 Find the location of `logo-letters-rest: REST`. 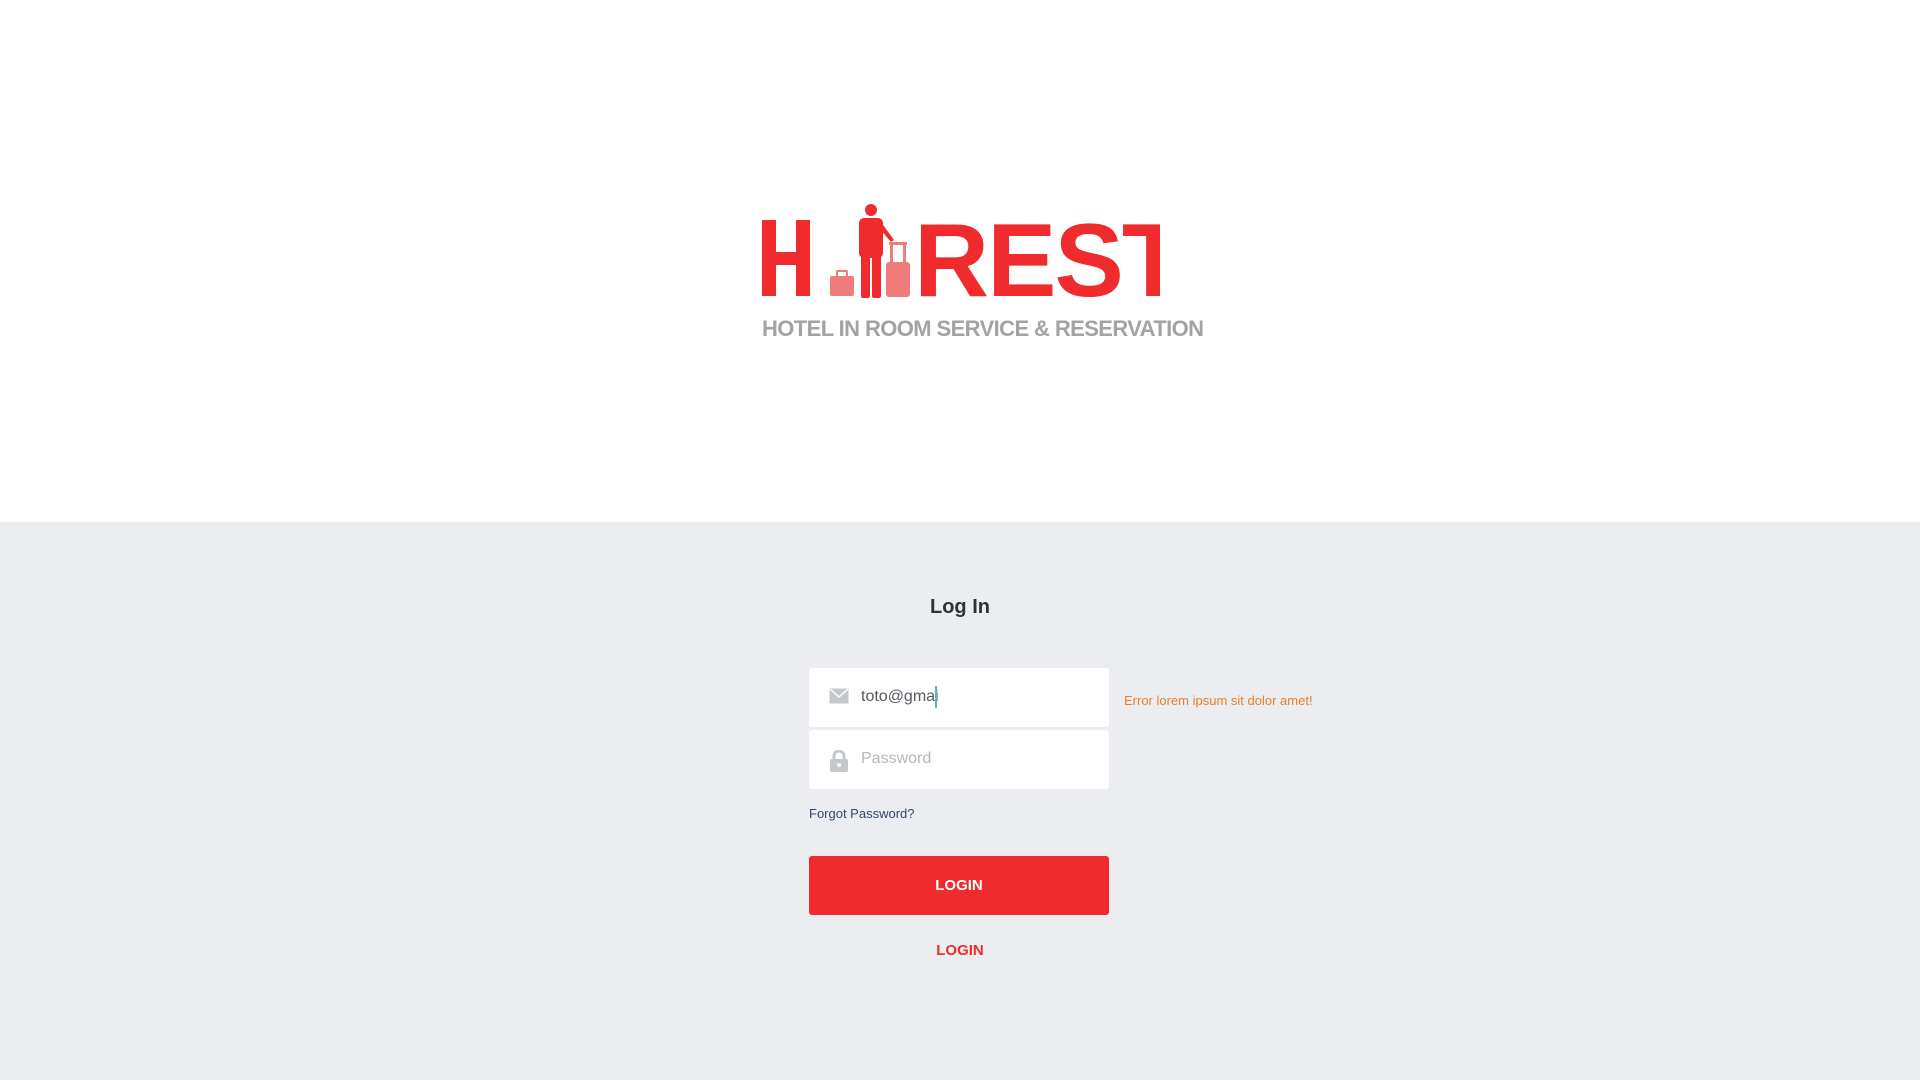

logo-letters-rest: REST is located at coordinates (1037, 256).